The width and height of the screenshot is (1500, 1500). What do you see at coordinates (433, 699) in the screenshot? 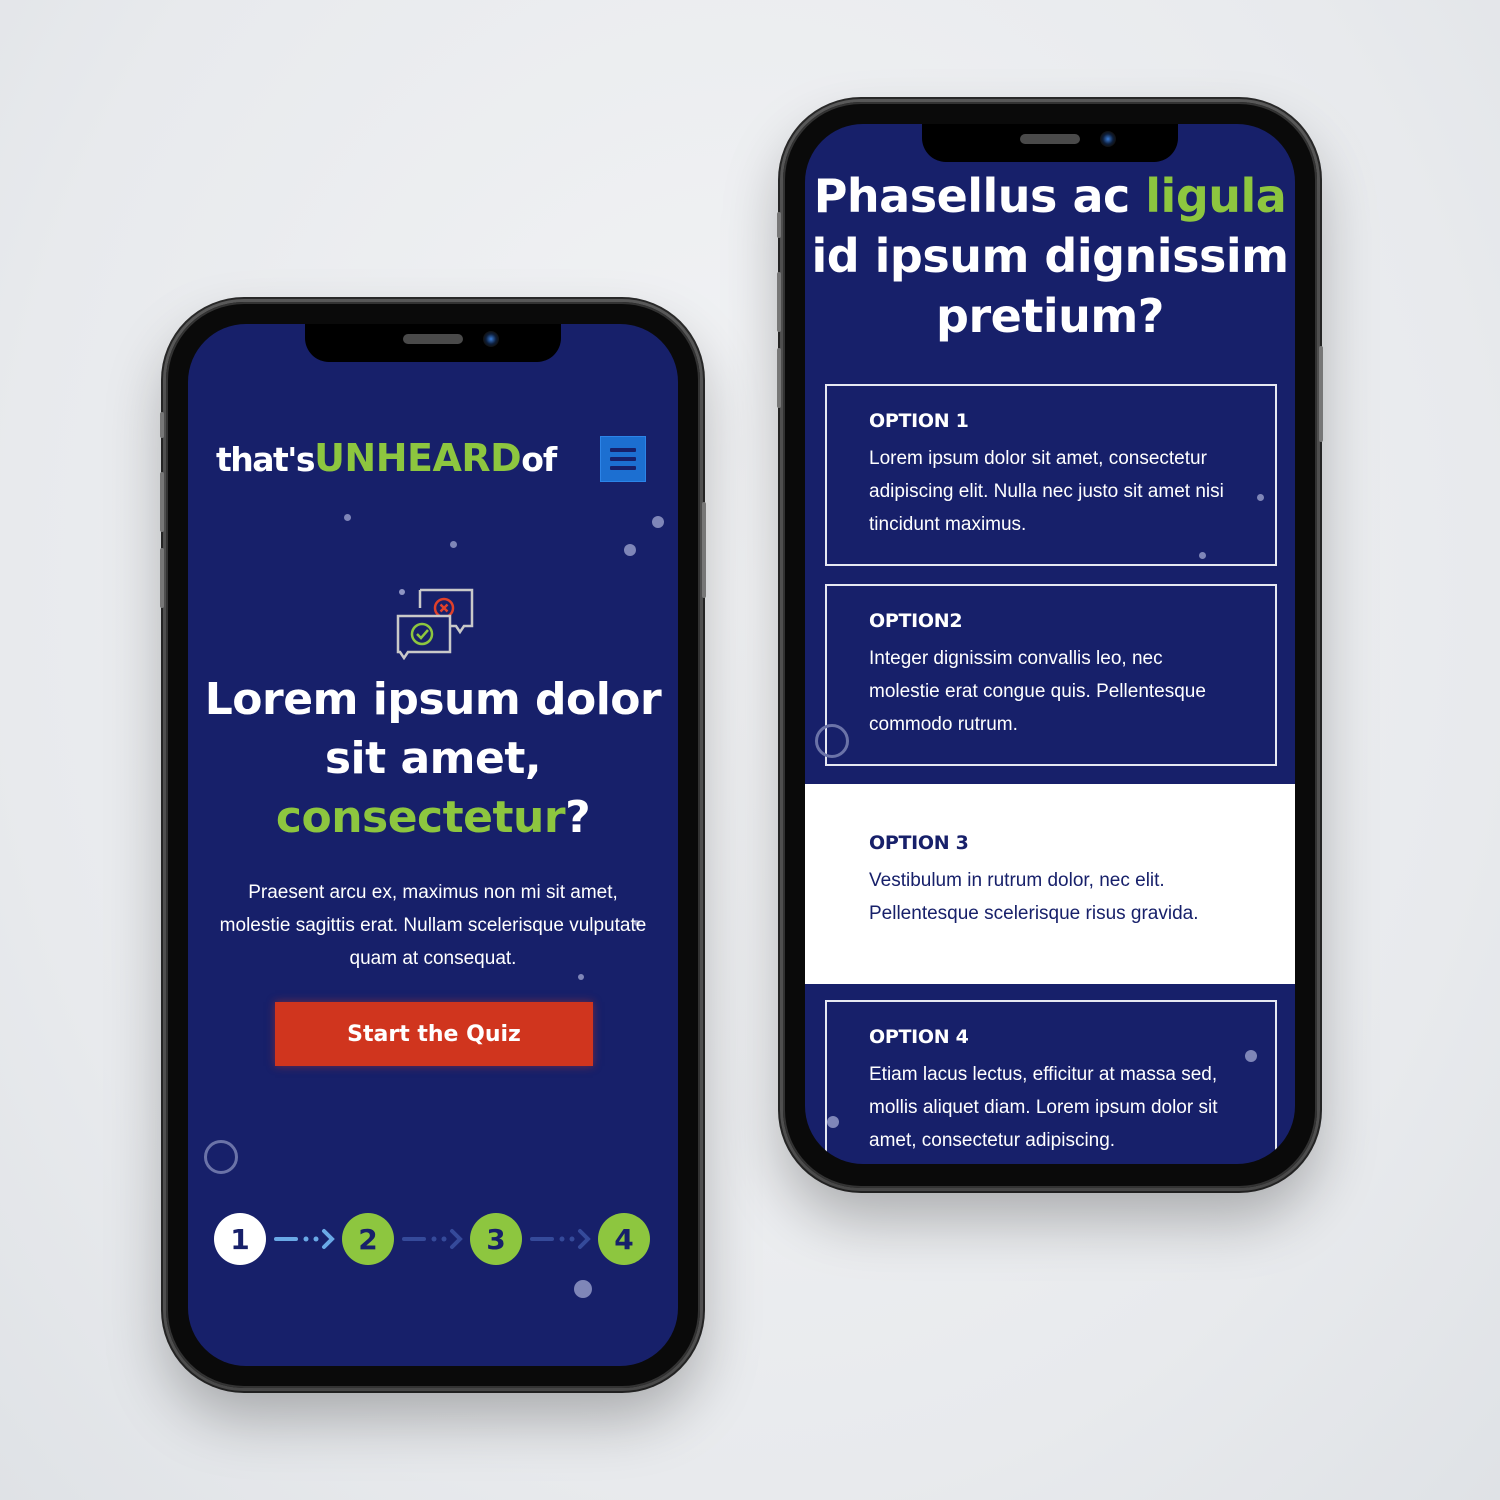
I see `hero-title-line1: Lorem ipsum dolor` at bounding box center [433, 699].